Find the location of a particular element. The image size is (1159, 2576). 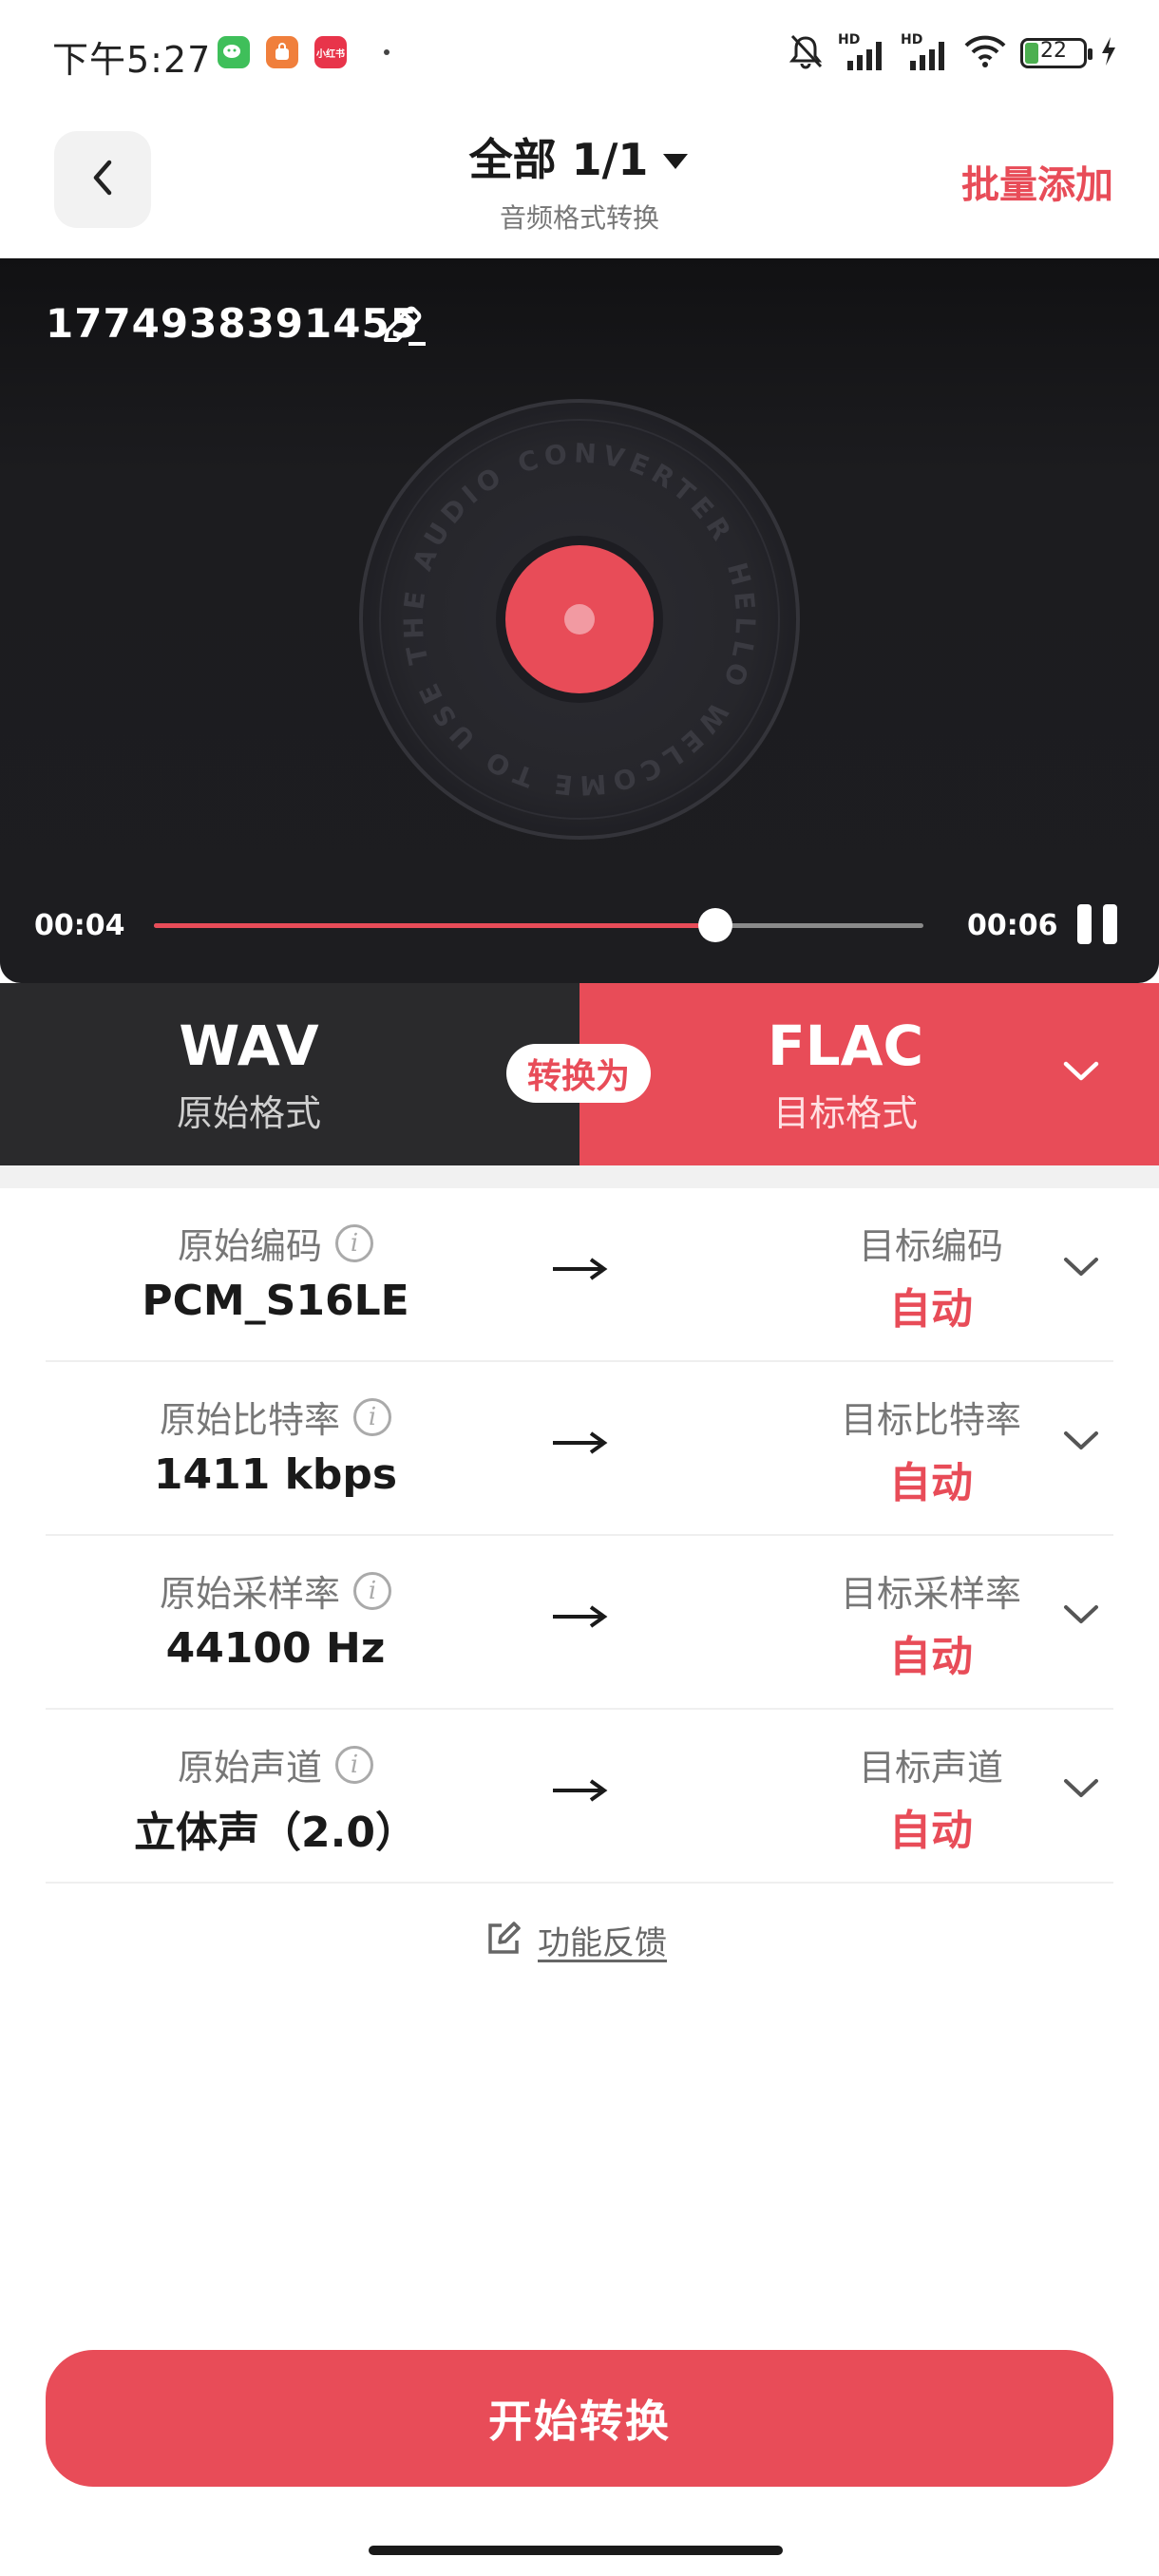

current-time: 00:04 is located at coordinates (79, 925).